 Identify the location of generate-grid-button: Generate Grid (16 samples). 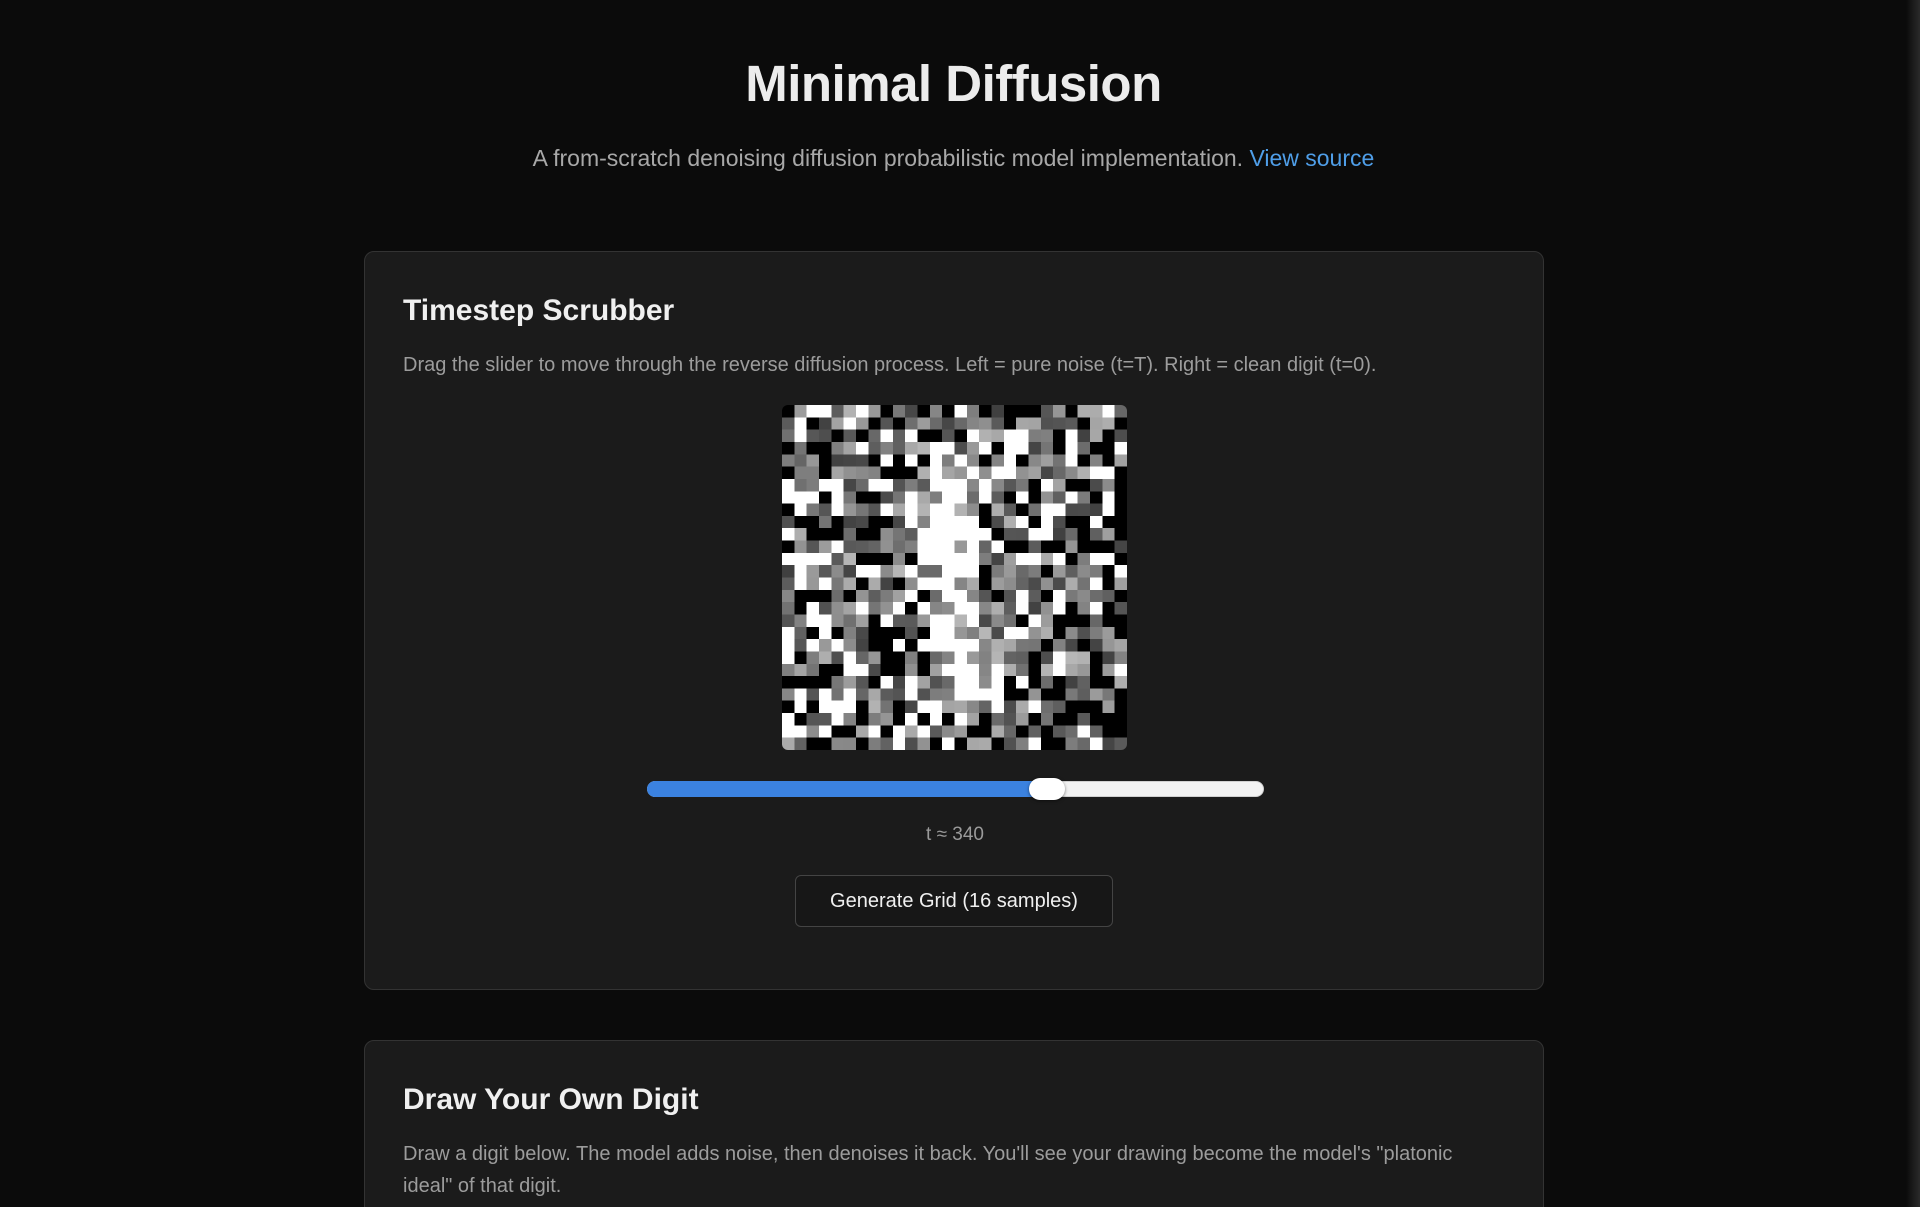
(954, 901).